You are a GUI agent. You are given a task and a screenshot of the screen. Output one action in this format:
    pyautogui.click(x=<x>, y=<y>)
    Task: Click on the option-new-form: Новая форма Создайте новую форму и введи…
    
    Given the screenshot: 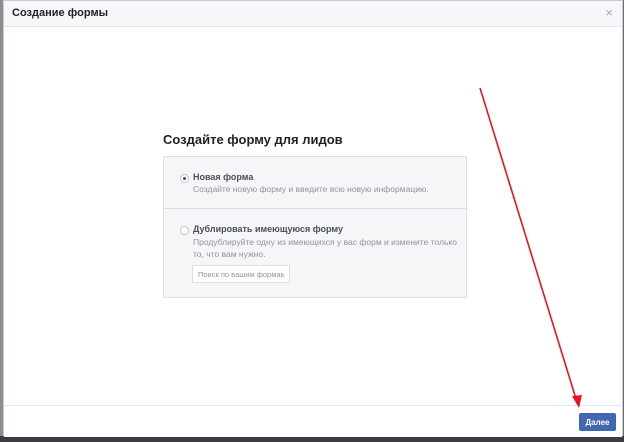 What is the action you would take?
    pyautogui.click(x=315, y=183)
    